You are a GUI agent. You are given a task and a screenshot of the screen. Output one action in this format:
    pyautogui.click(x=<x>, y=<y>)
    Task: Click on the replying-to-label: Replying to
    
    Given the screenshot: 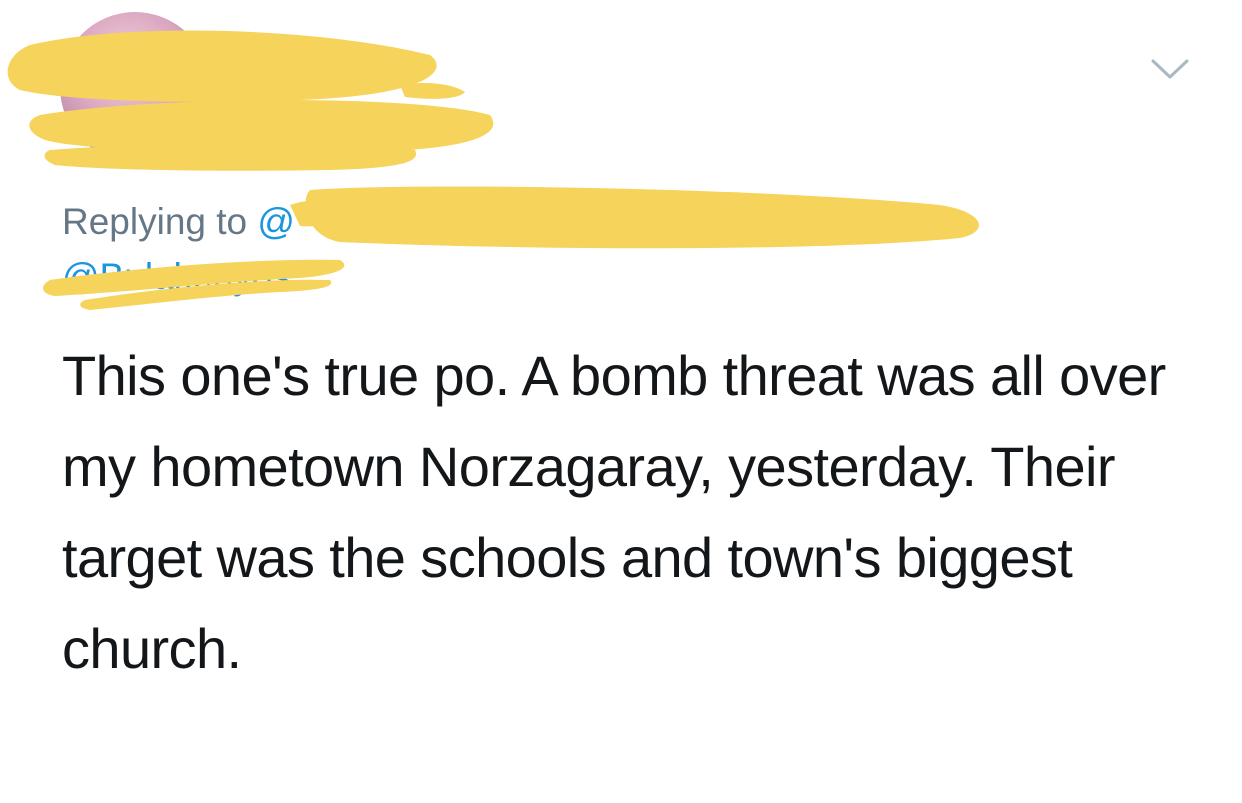 What is the action you would take?
    pyautogui.click(x=160, y=221)
    